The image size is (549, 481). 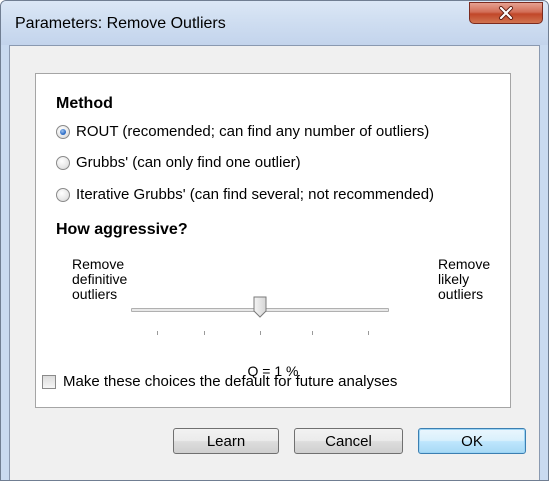 I want to click on slider-left-label: Remove definitive outliers, so click(x=99, y=279).